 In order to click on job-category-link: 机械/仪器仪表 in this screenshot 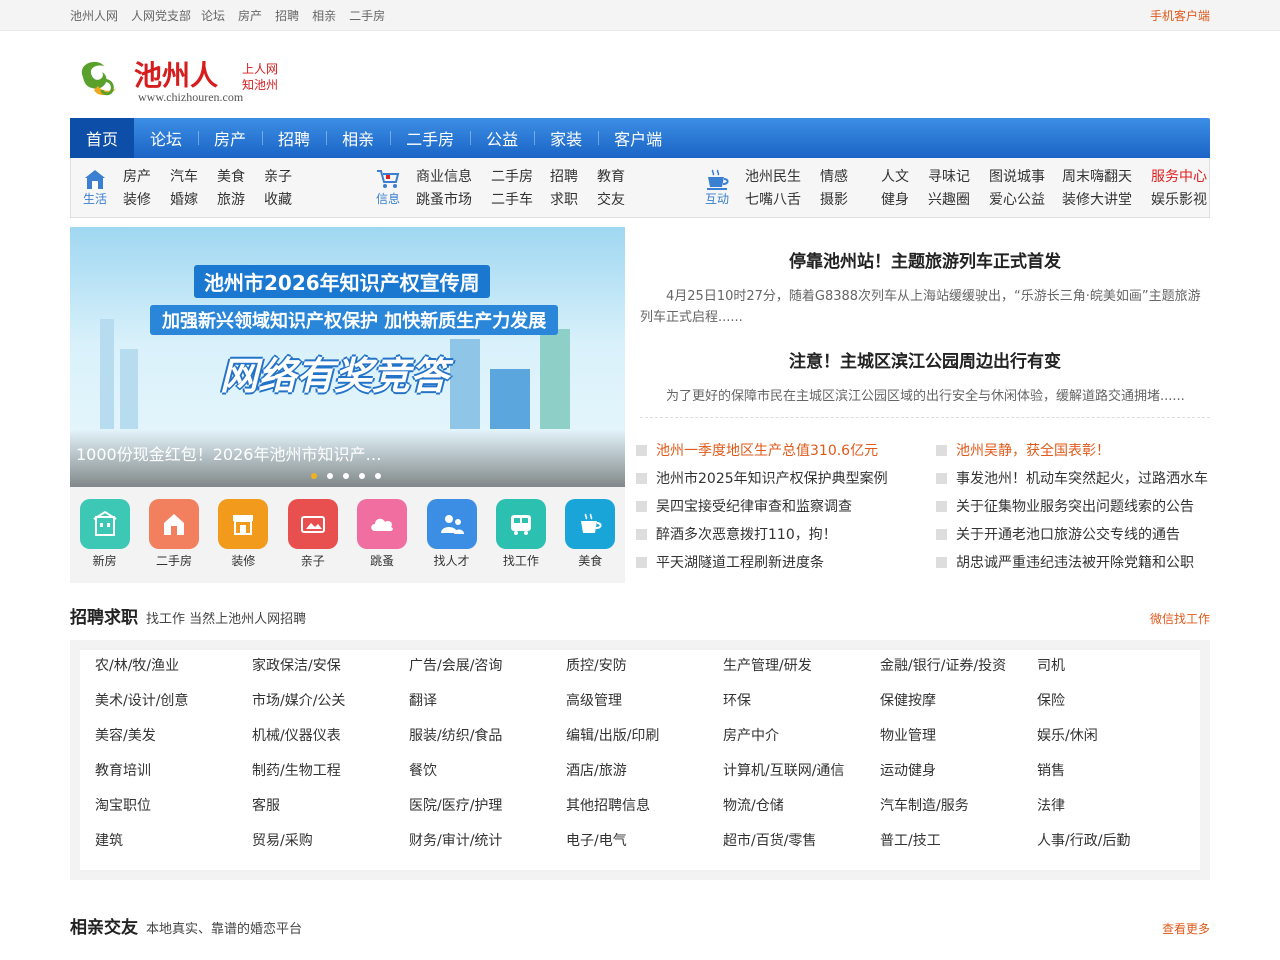, I will do `click(330, 742)`.